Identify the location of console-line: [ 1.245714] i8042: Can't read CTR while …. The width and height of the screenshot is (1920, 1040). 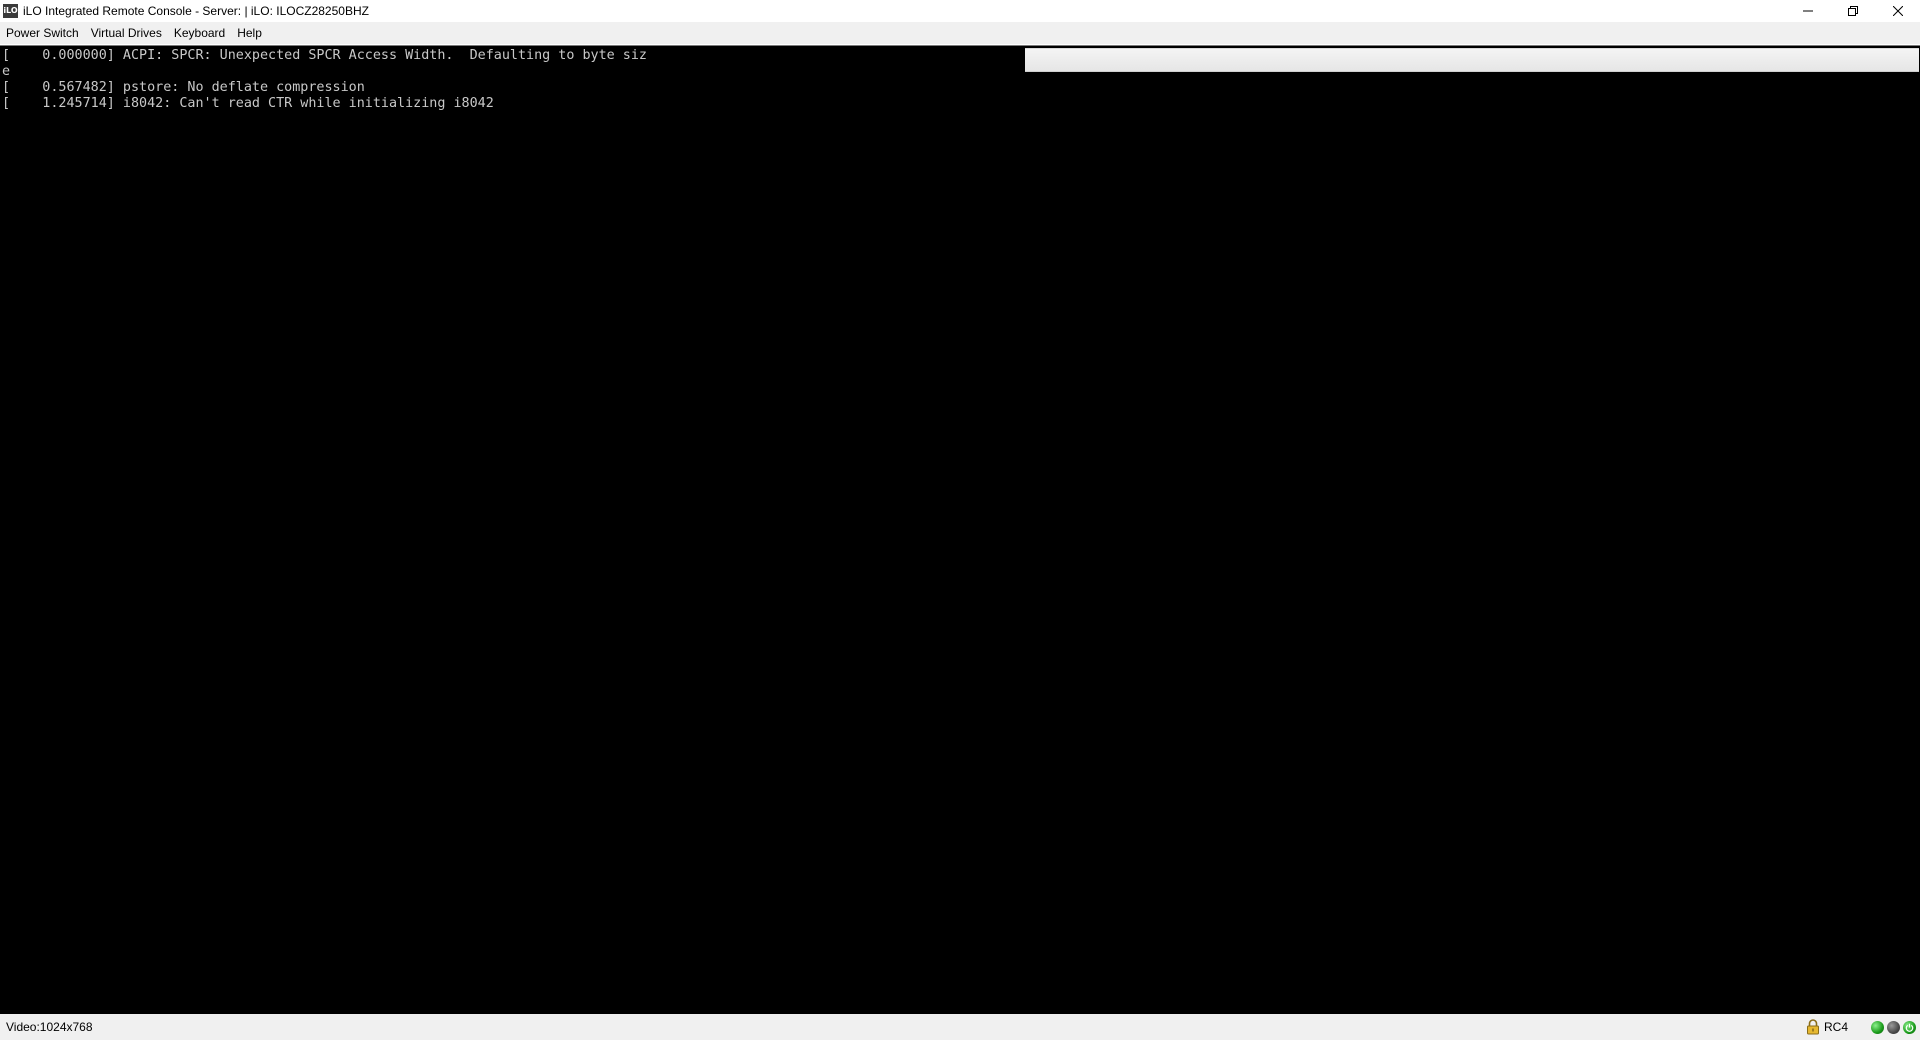
(248, 103).